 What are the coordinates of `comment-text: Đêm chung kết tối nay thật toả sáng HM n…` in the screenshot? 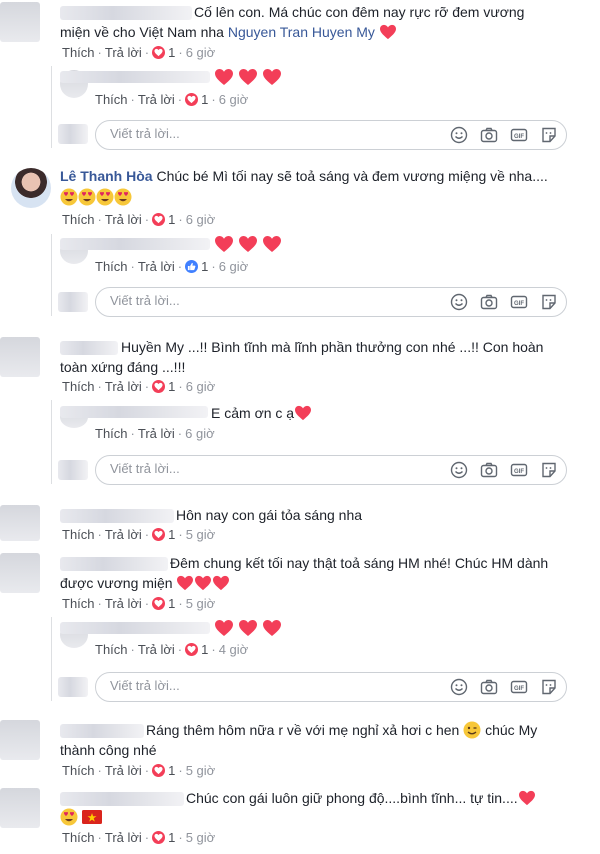 It's located at (359, 563).